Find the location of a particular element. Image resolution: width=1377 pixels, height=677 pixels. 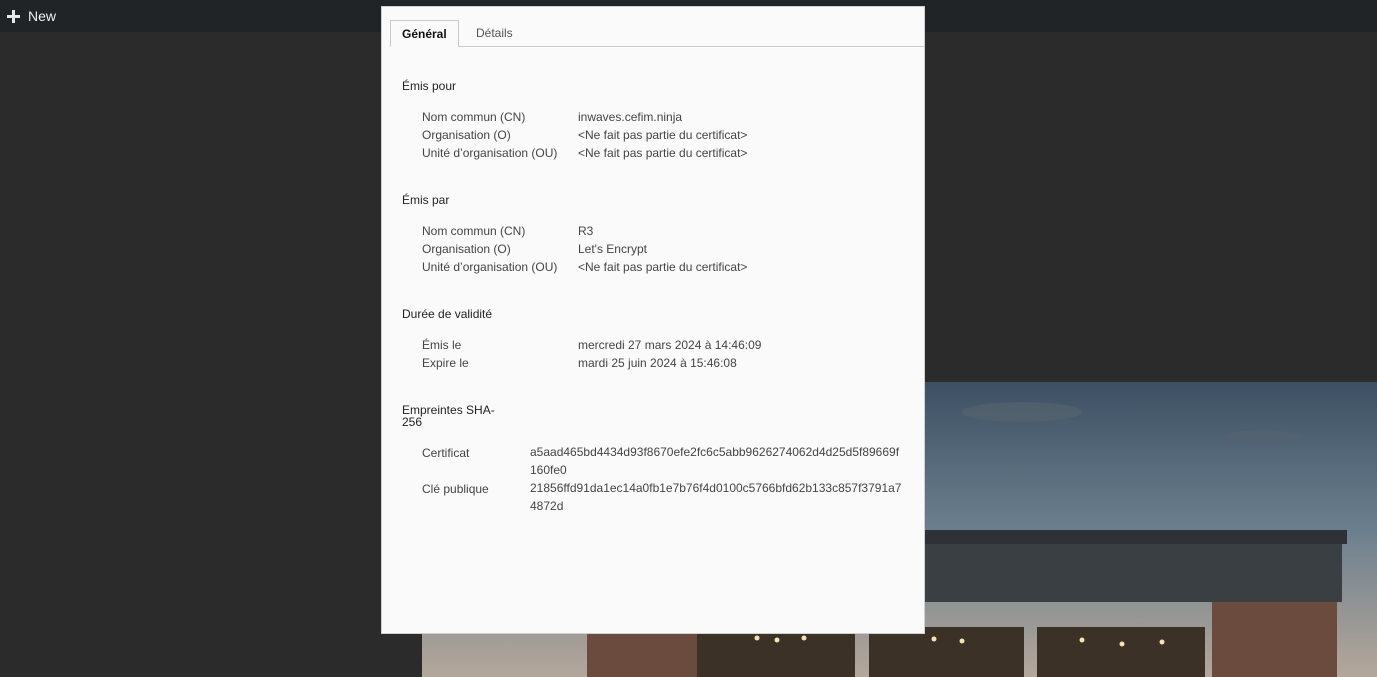

expires-on-value: mardi 25 juin 2024 à 15:46:08 is located at coordinates (657, 363).